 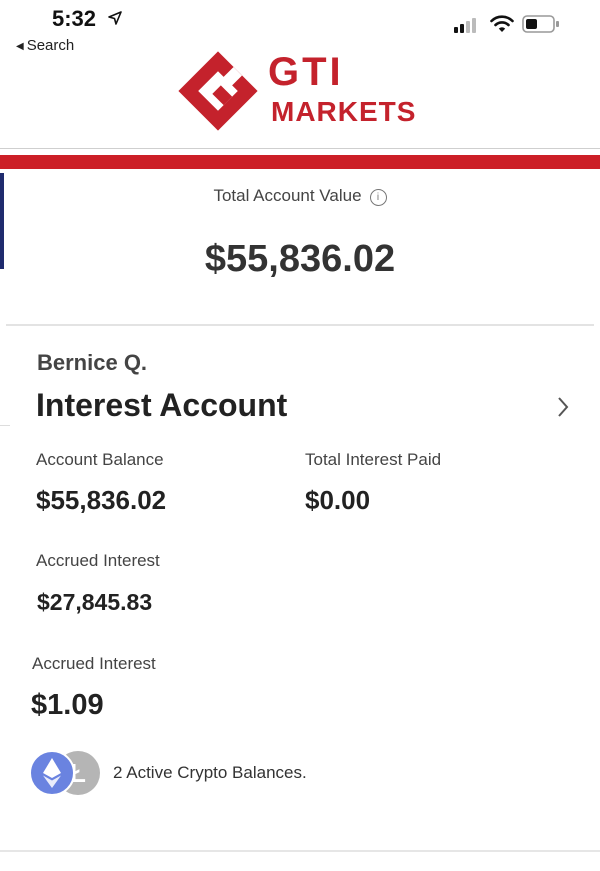 I want to click on chevron-right-icon, so click(x=563, y=407).